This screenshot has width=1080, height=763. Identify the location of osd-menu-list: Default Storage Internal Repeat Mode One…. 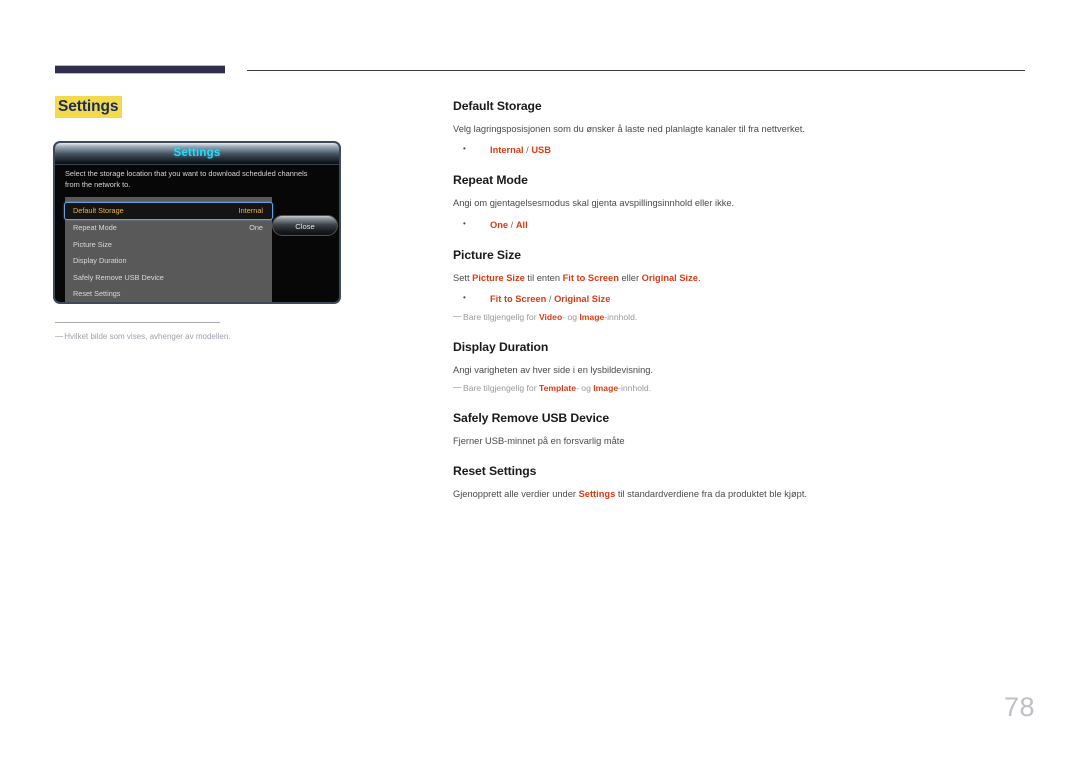
(168, 249).